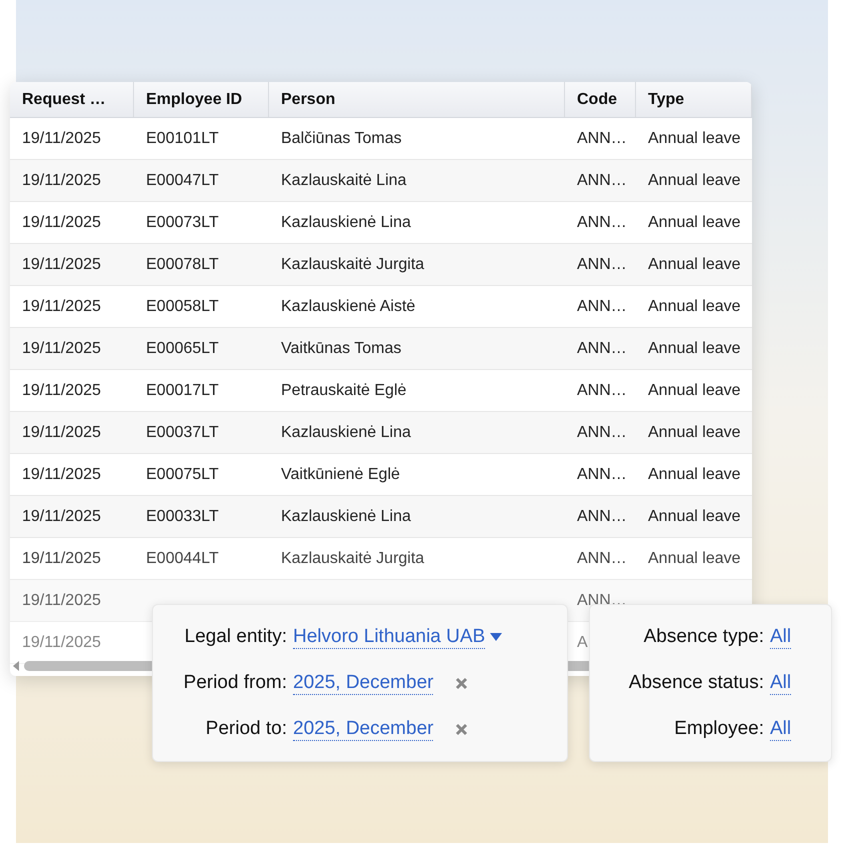 This screenshot has height=845, width=844. I want to click on filter-label: Period to:, so click(246, 728).